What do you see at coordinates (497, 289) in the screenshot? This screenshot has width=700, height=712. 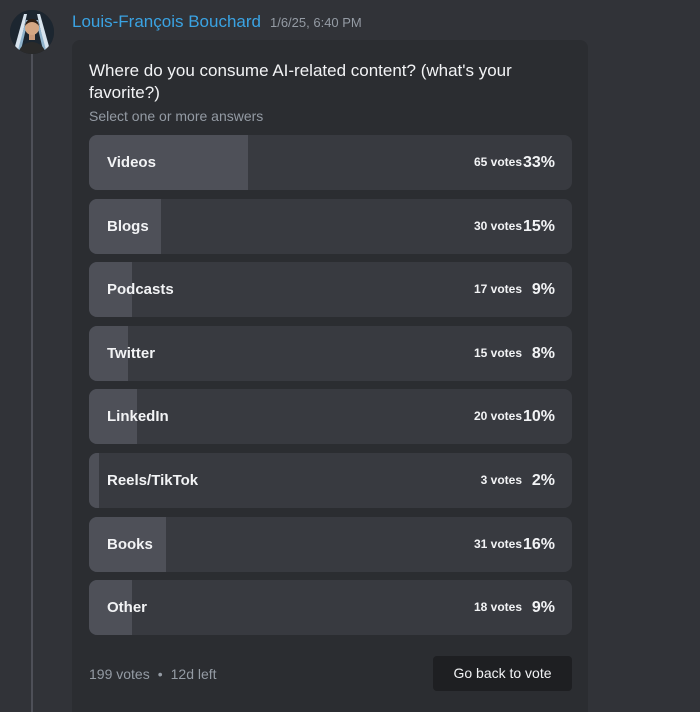 I see `option-vote-count: 17 votes` at bounding box center [497, 289].